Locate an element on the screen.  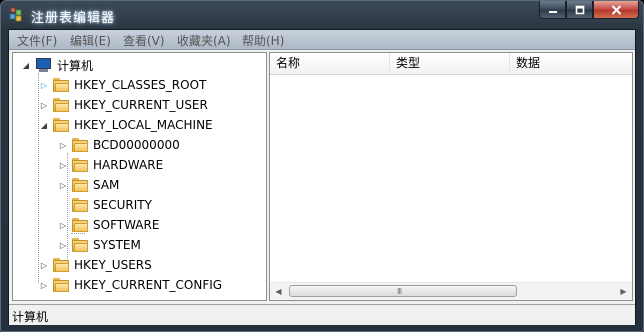
column-header-type: 类型 is located at coordinates (450, 63).